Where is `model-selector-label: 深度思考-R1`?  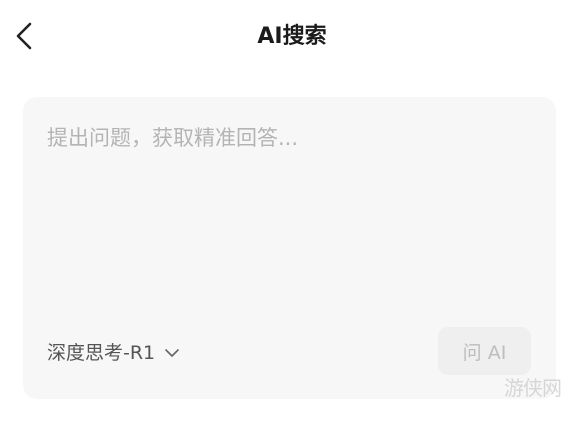
model-selector-label: 深度思考-R1 is located at coordinates (101, 353).